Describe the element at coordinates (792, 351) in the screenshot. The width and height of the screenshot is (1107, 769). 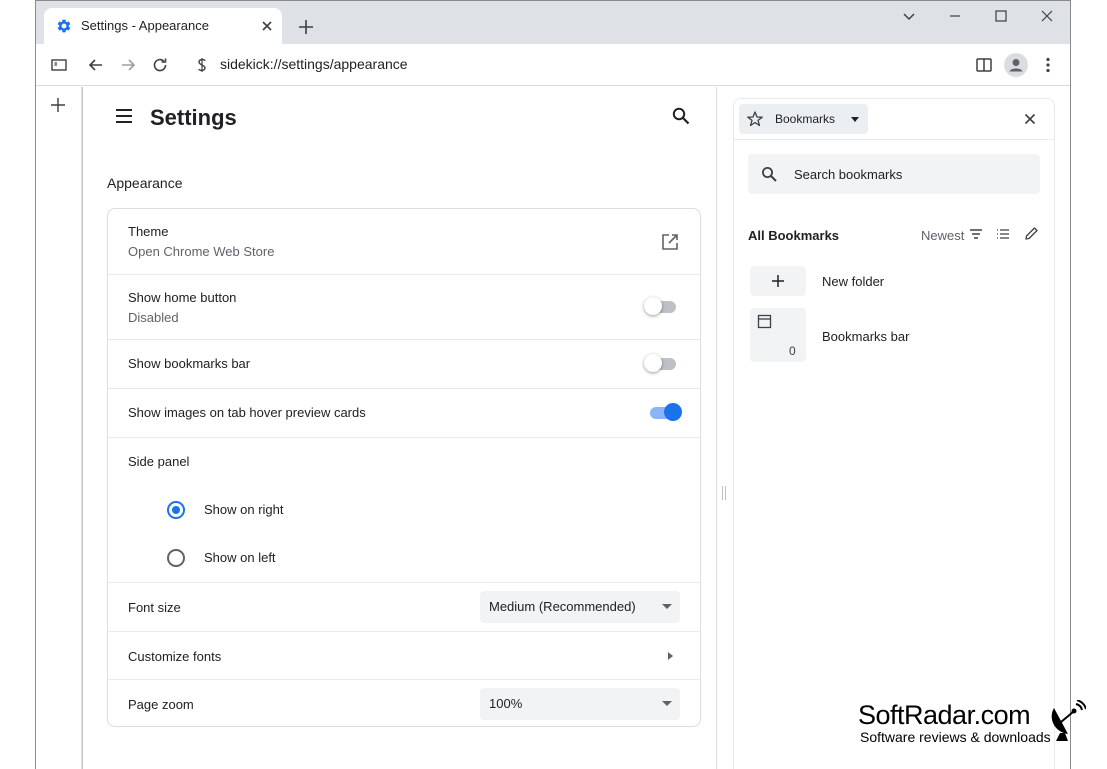
I see `bookmark-count: 0` at that location.